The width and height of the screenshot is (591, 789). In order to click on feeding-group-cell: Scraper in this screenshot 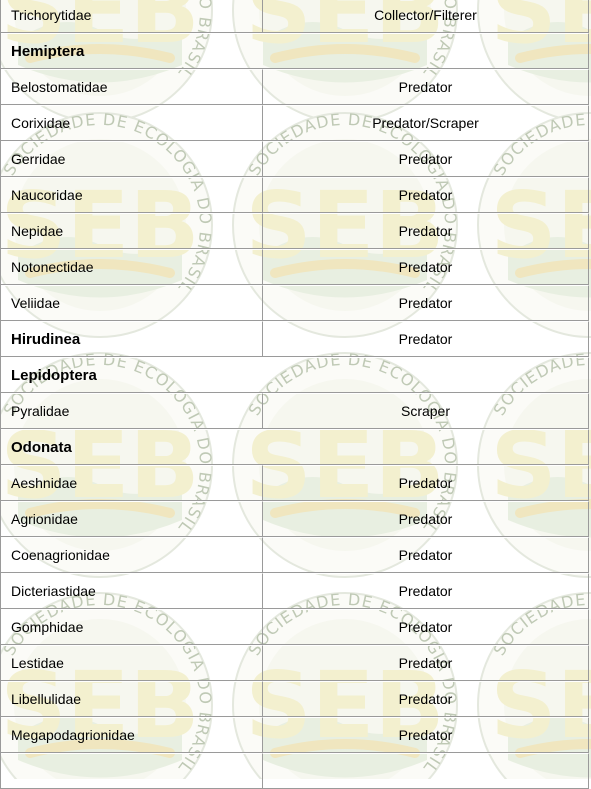, I will do `click(426, 411)`.